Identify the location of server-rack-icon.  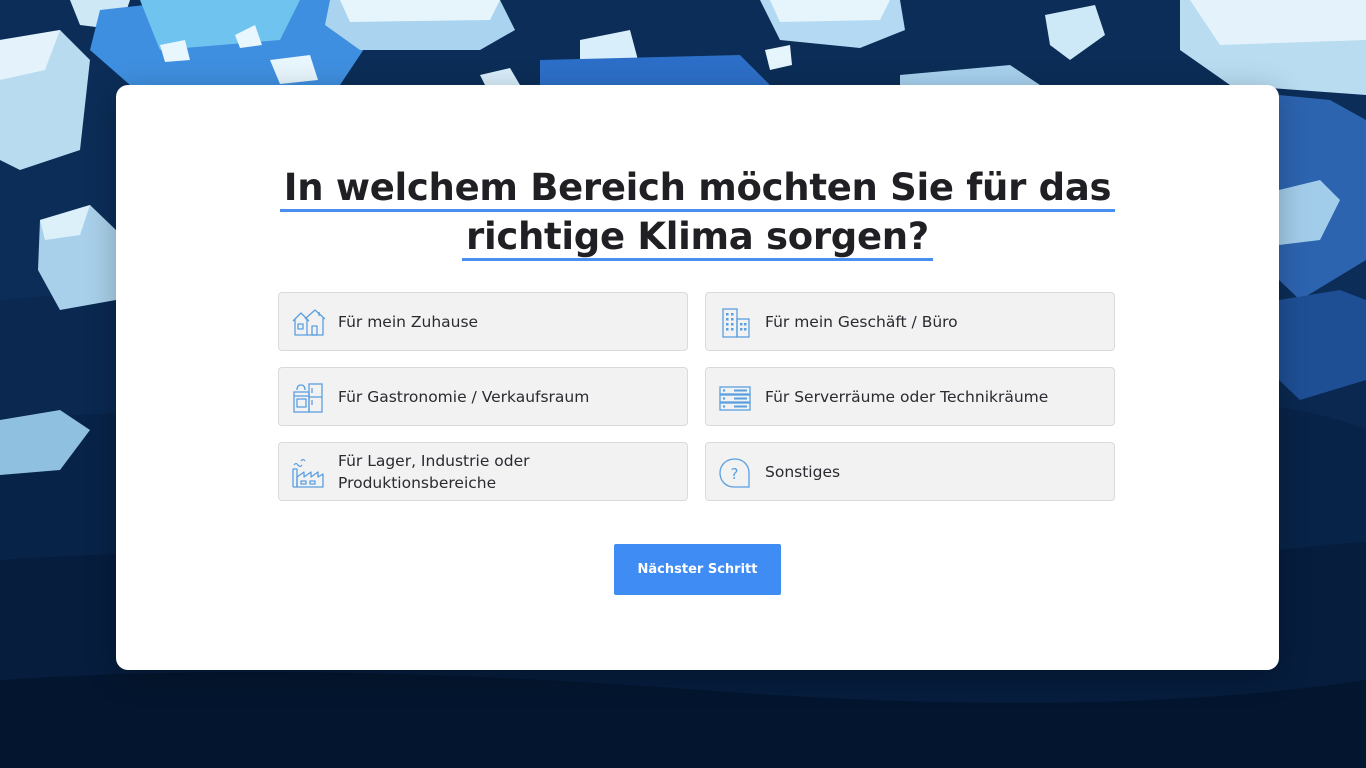
(735, 398).